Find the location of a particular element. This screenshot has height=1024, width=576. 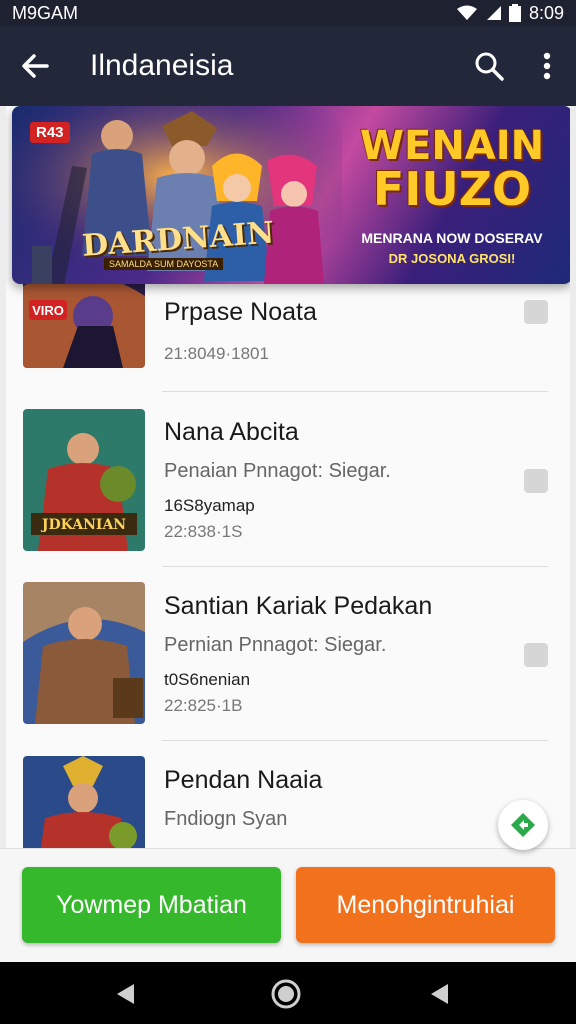

item-time: 21:8049·1801 is located at coordinates (216, 353).